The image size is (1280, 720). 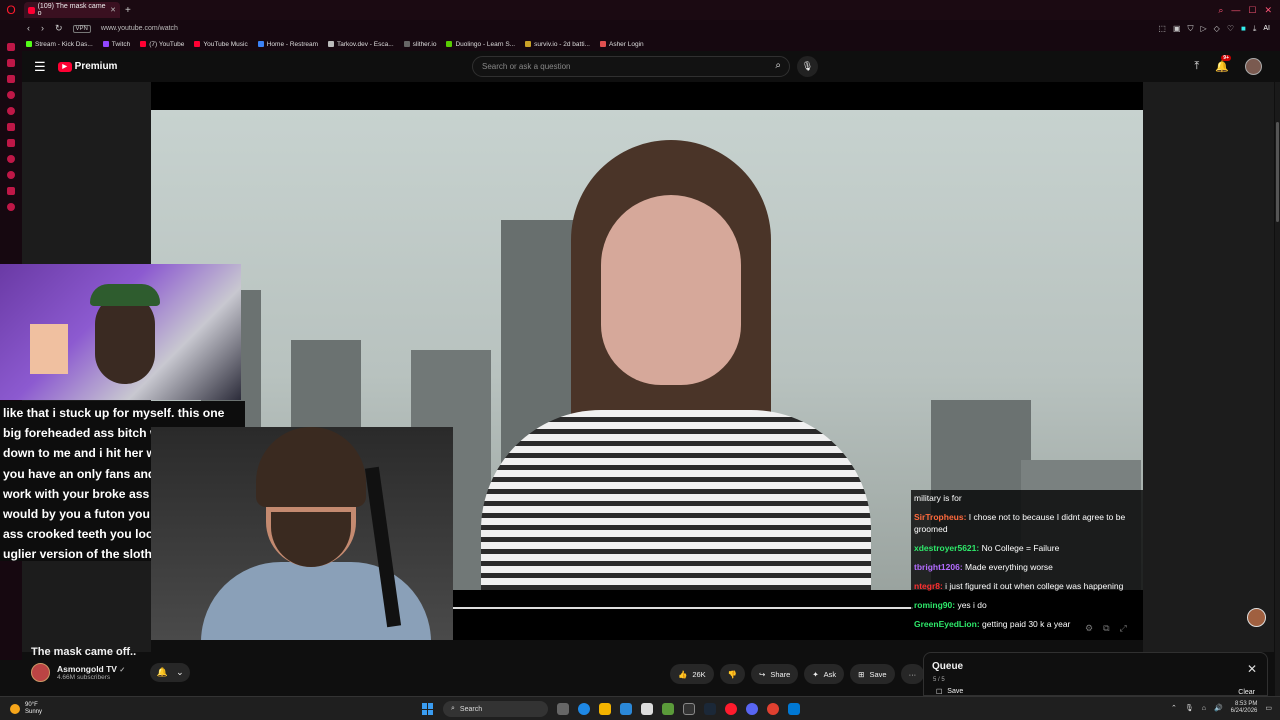 I want to click on snapshot-icon: ▣, so click(x=1177, y=28).